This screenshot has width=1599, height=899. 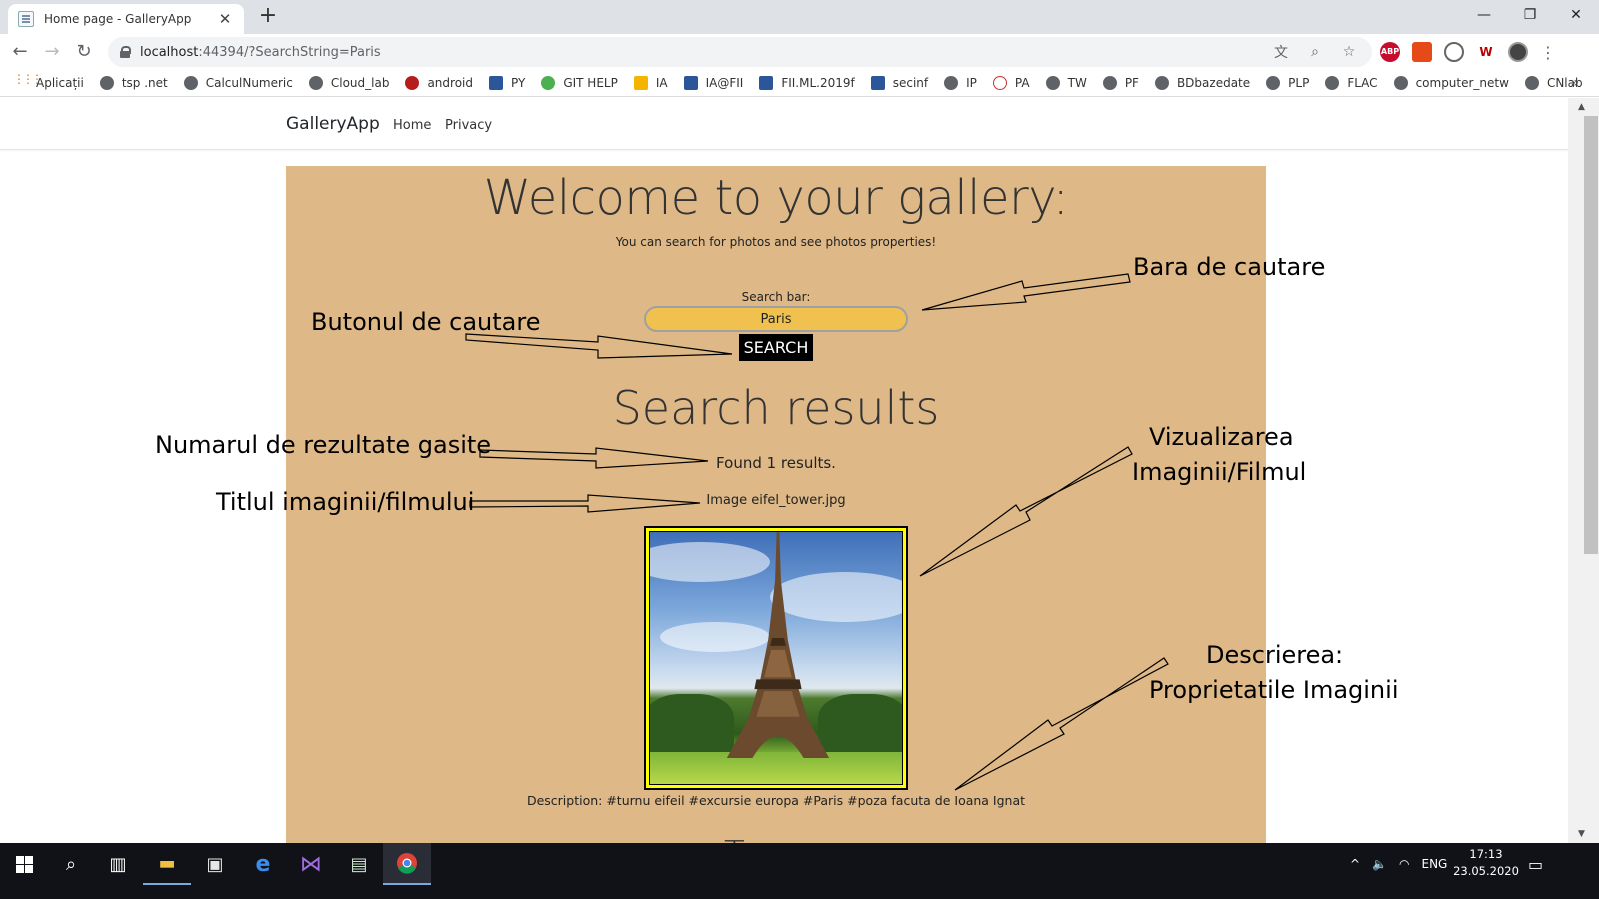 I want to click on bookmark-item: computer_netw, so click(x=1451, y=83).